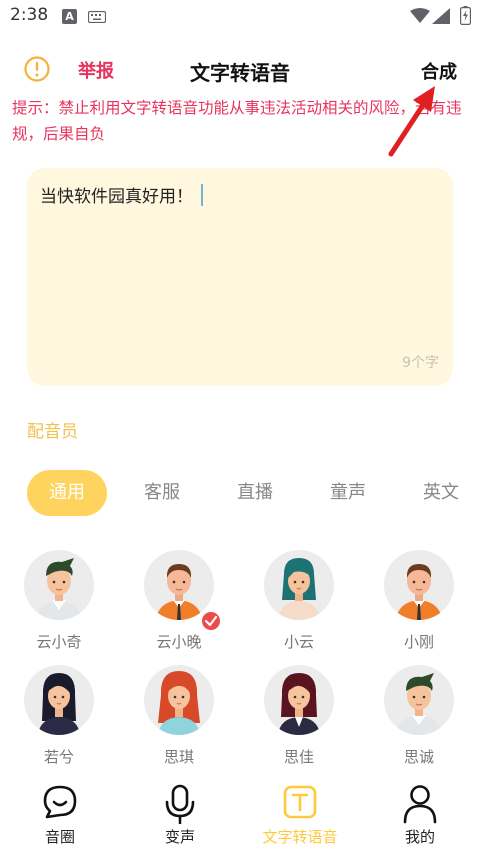 This screenshot has width=480, height=853. Describe the element at coordinates (420, 363) in the screenshot. I see `char-count: 9个字` at that location.